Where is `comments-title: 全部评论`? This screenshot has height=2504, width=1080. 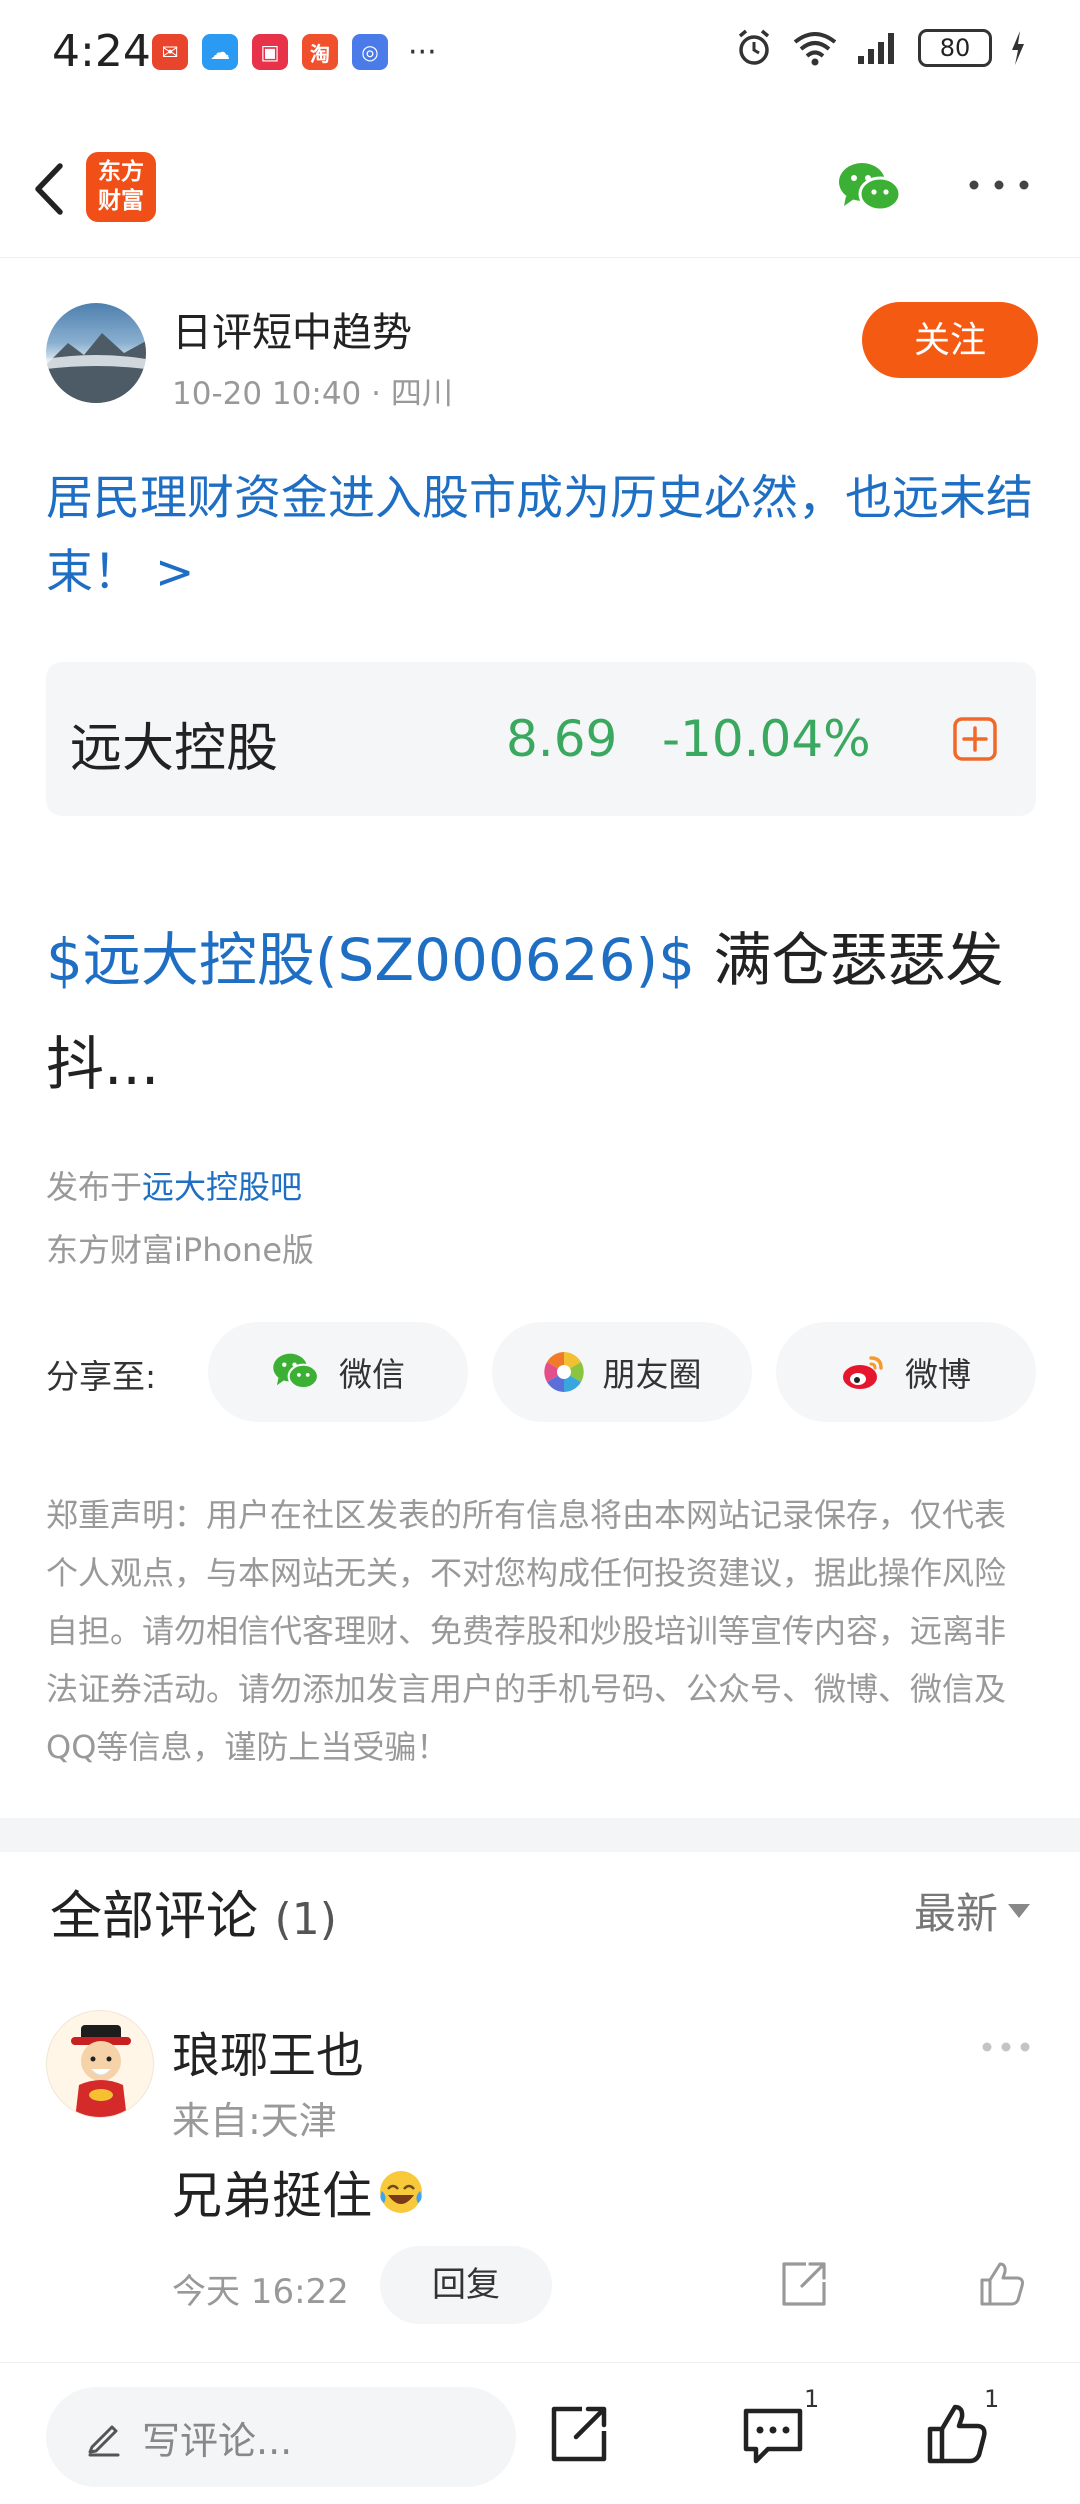 comments-title: 全部评论 is located at coordinates (154, 1917).